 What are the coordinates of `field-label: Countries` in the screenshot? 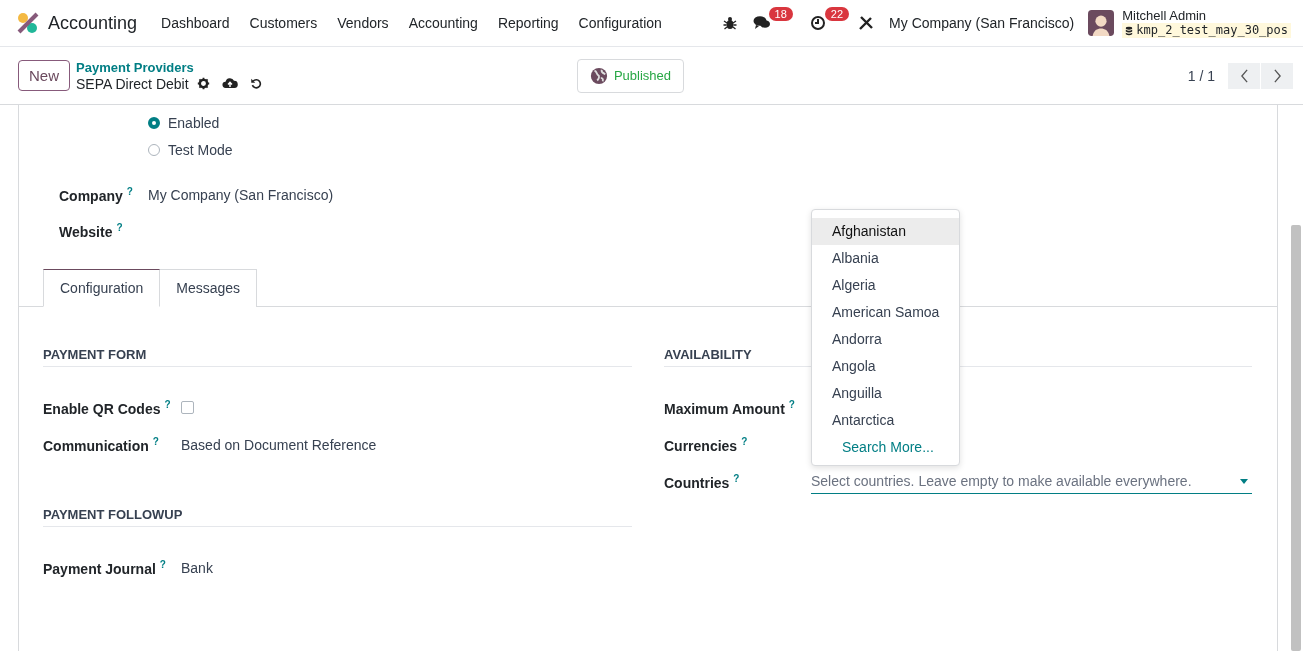 It's located at (697, 482).